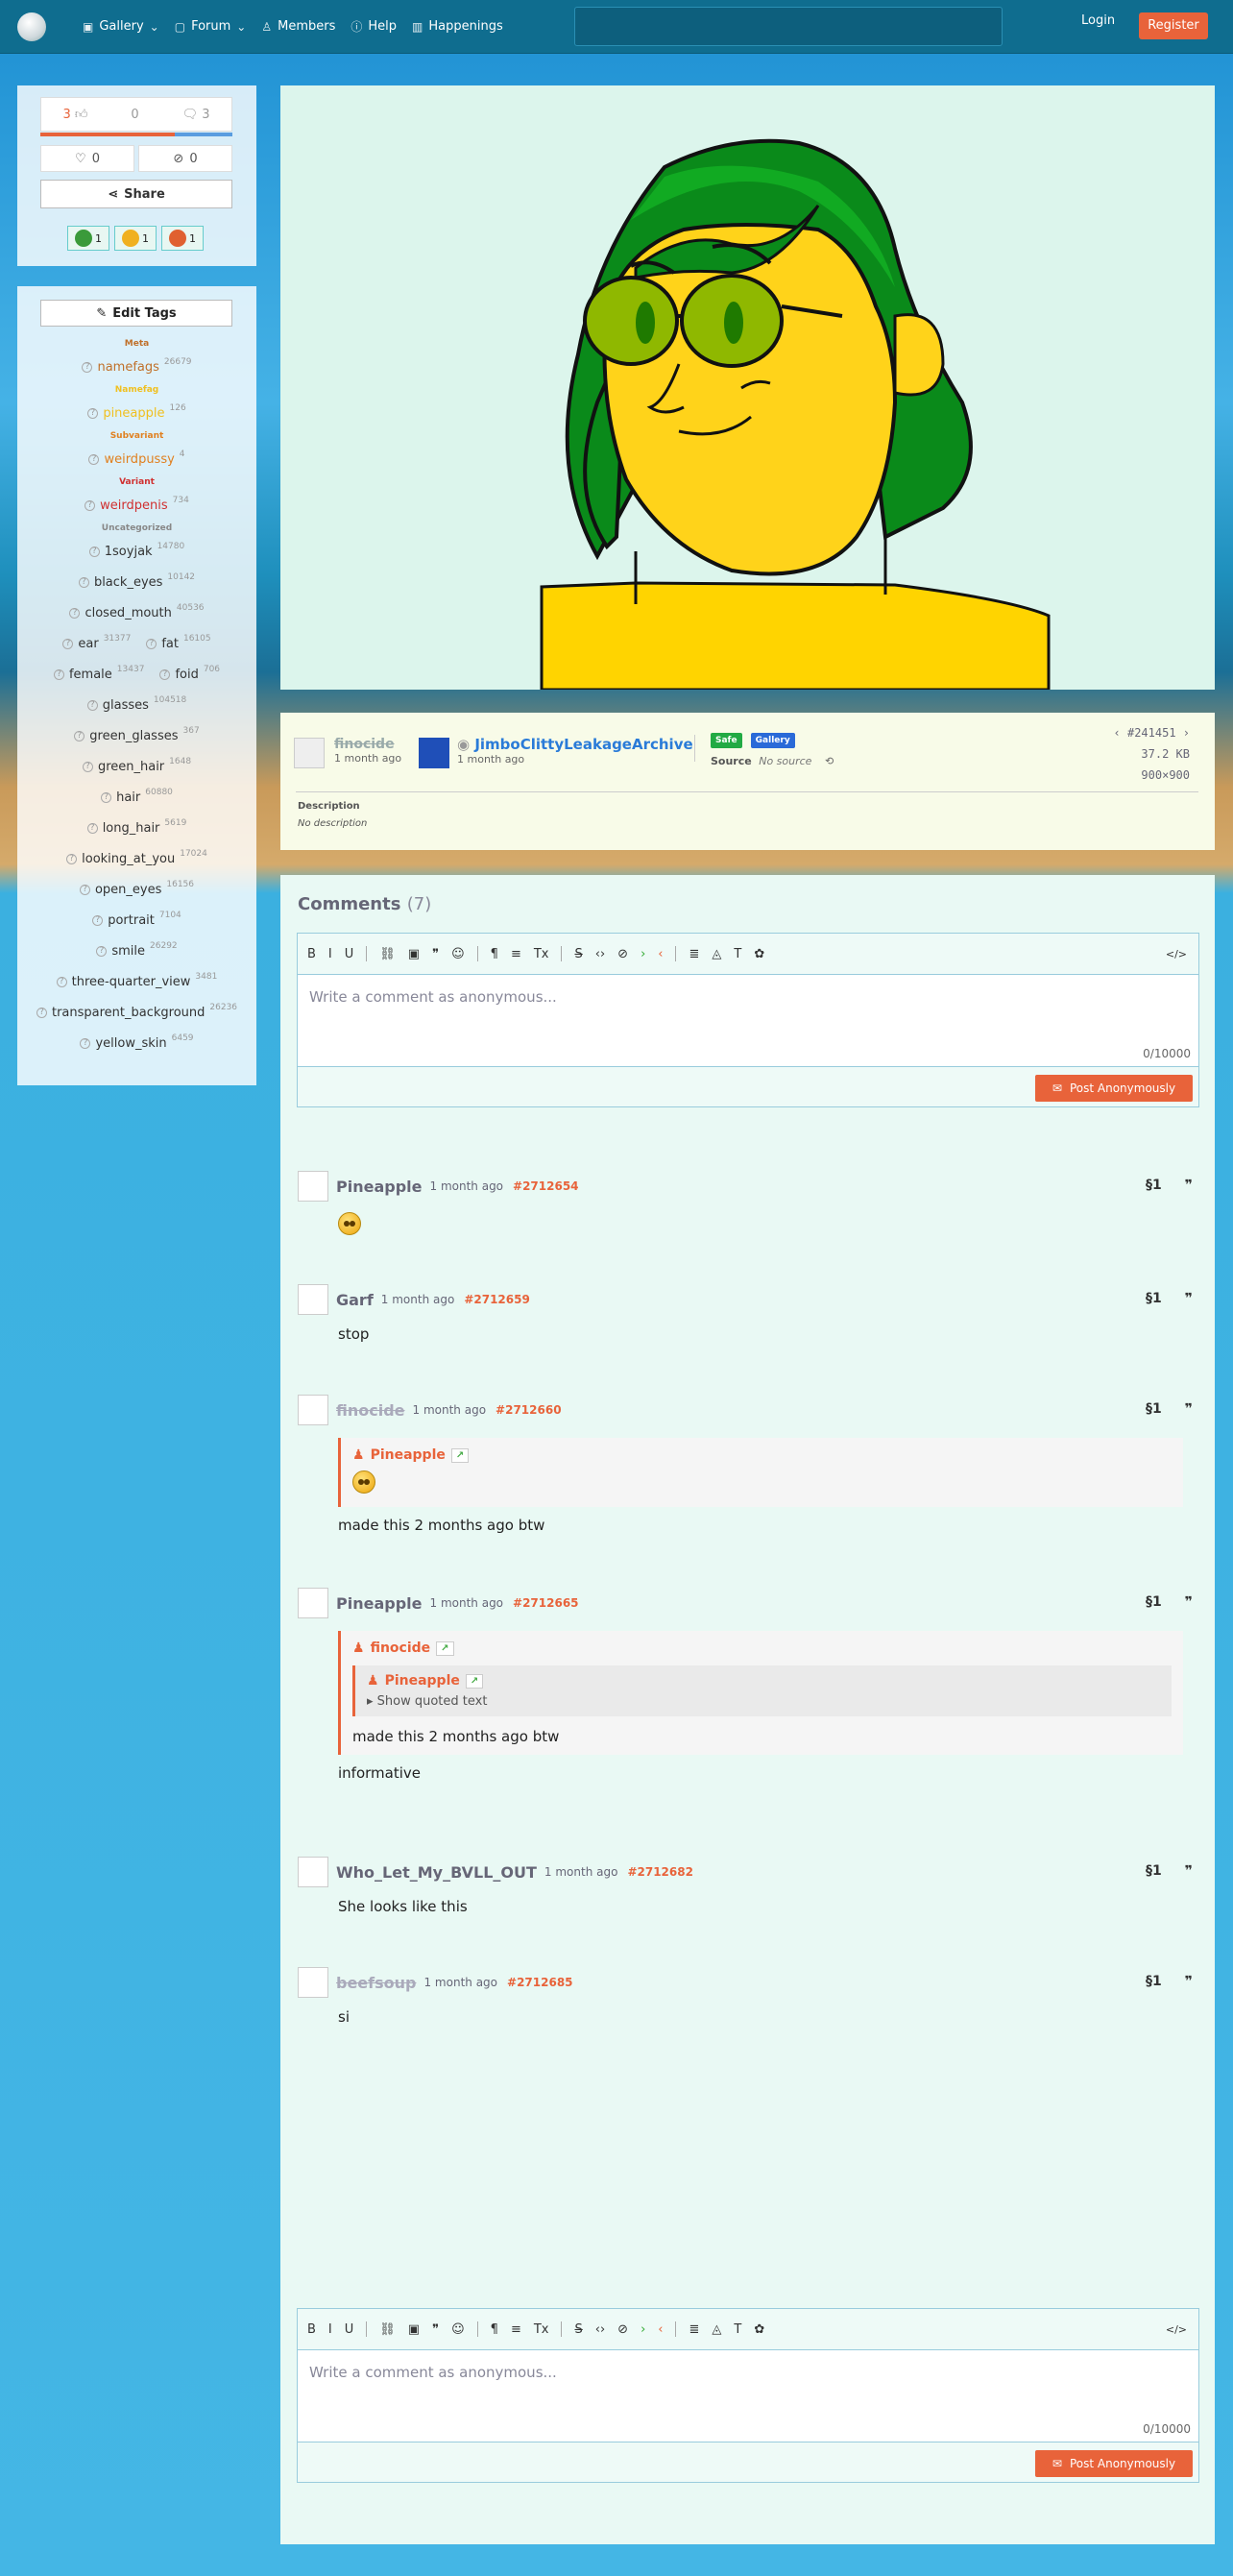 This screenshot has width=1233, height=2576. Describe the element at coordinates (367, 744) in the screenshot. I see `uploader-name: finocide` at that location.